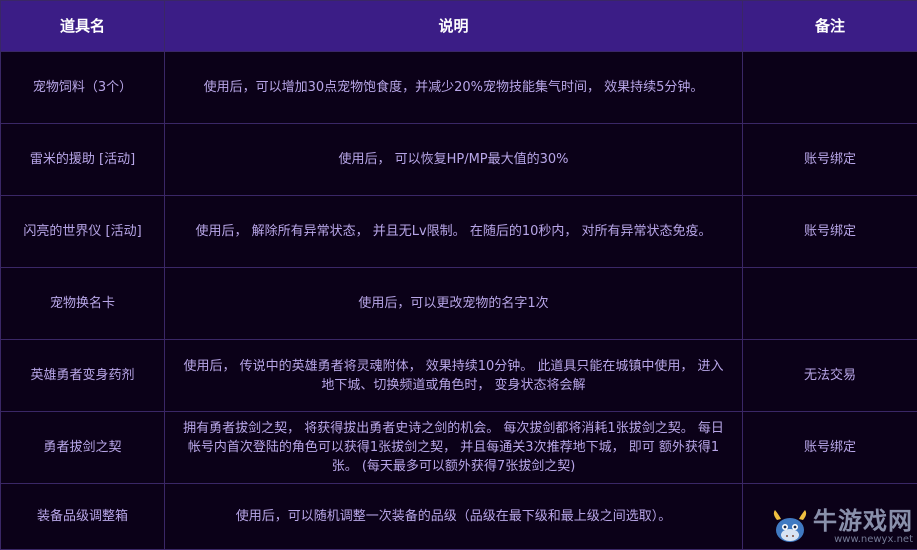 The height and width of the screenshot is (550, 917). I want to click on column-header-item-name: 道具名, so click(82, 26).